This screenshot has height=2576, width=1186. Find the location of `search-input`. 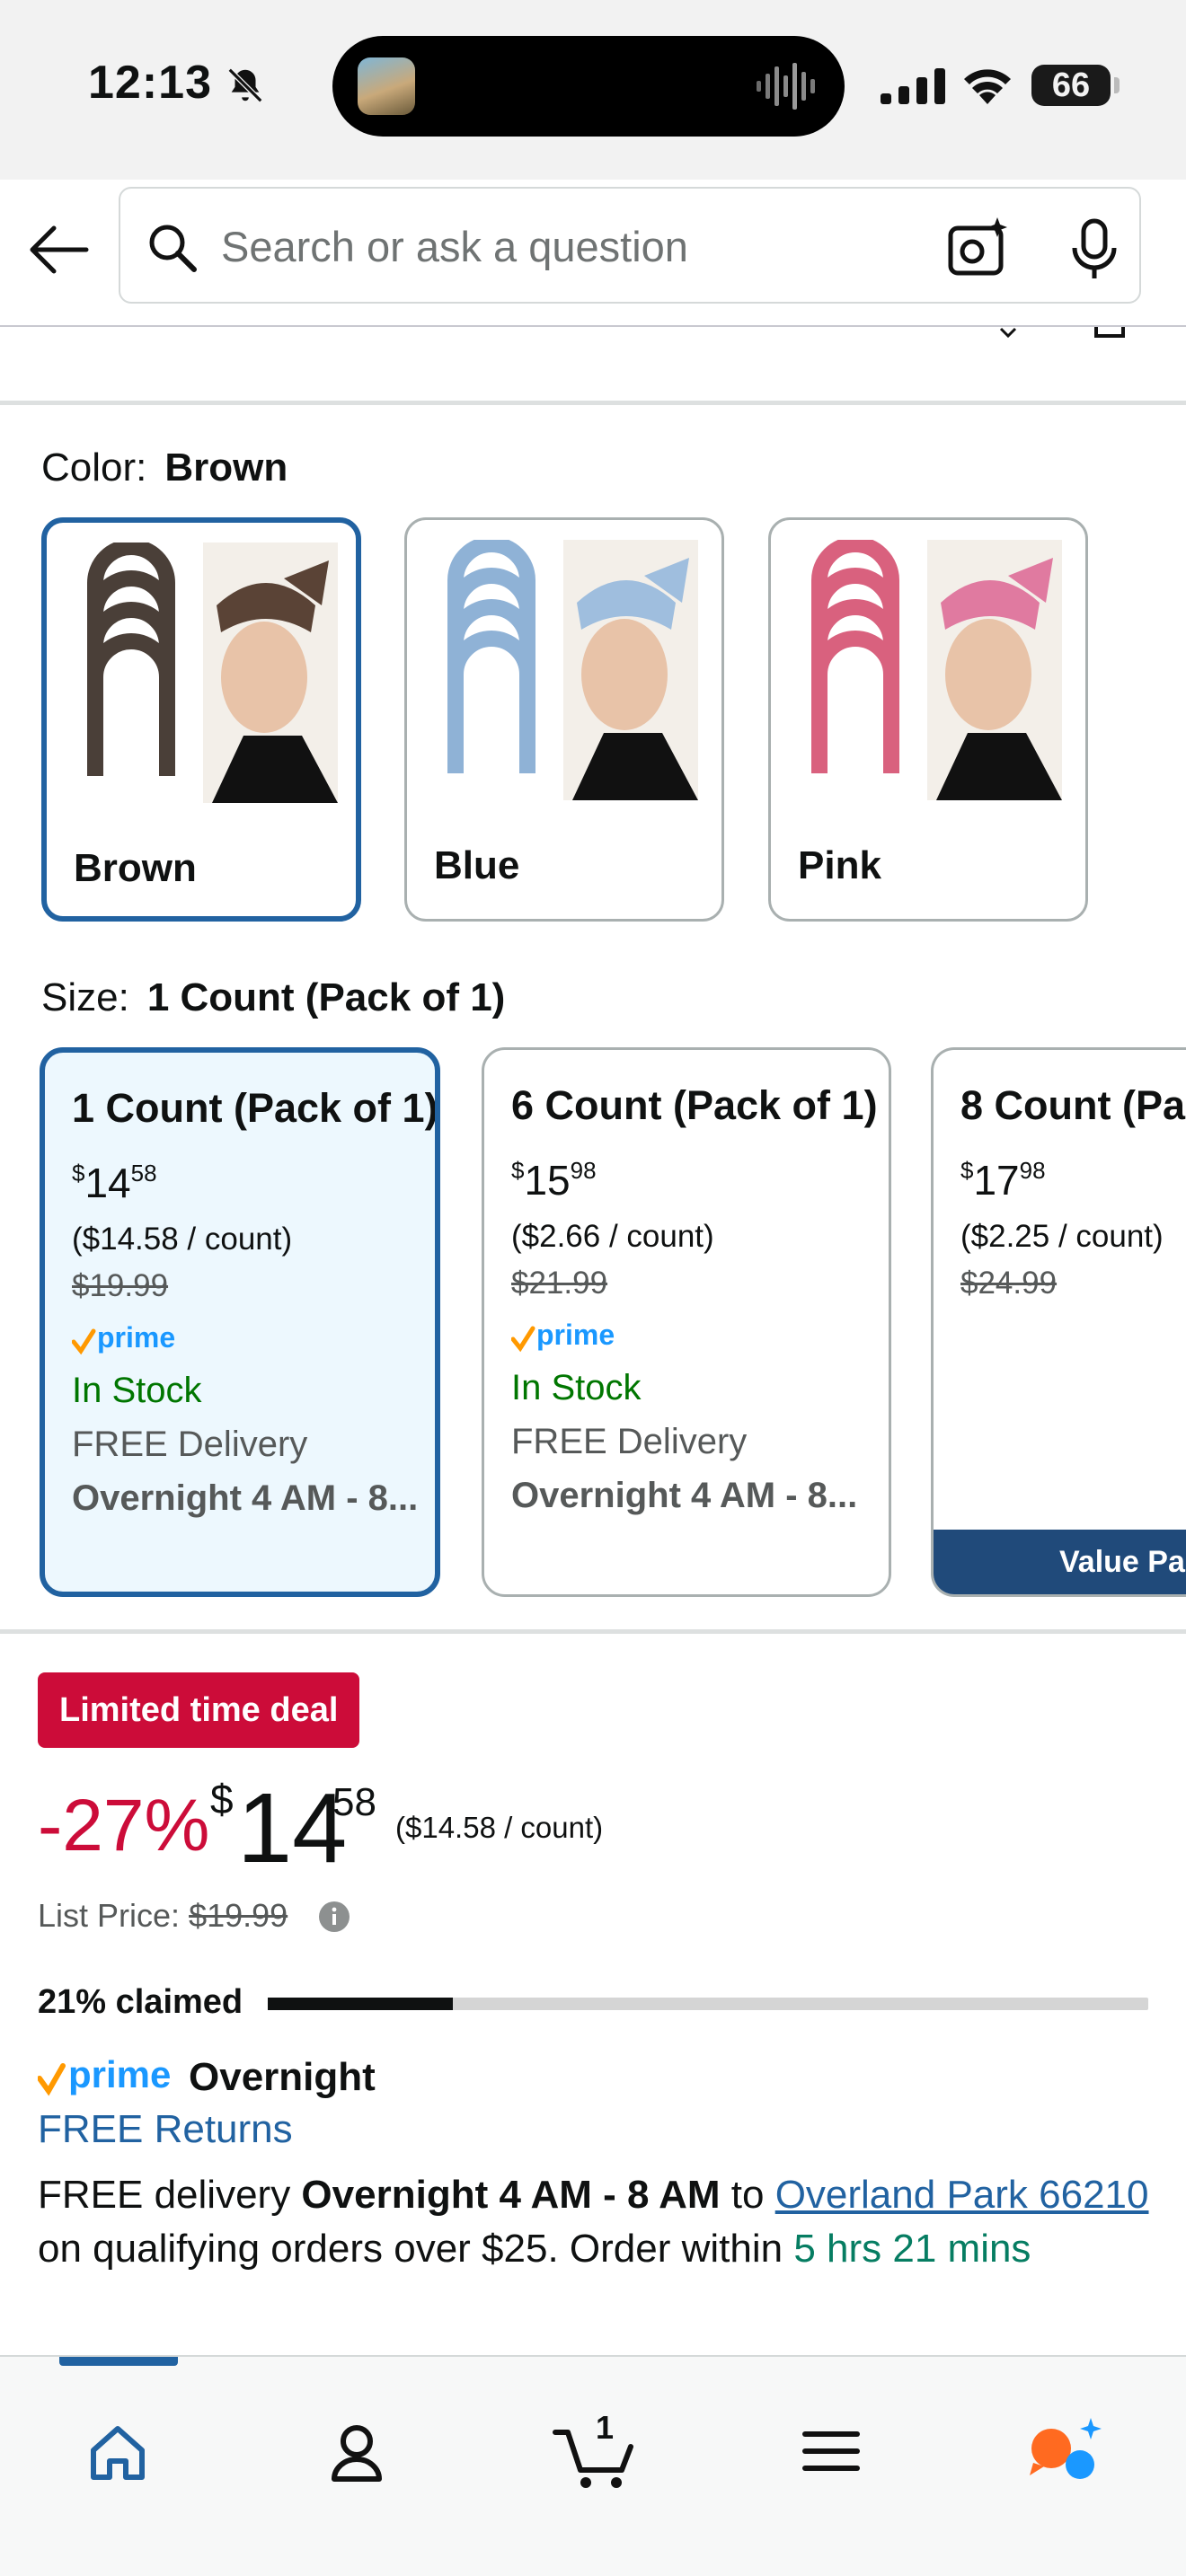

search-input is located at coordinates (562, 246).